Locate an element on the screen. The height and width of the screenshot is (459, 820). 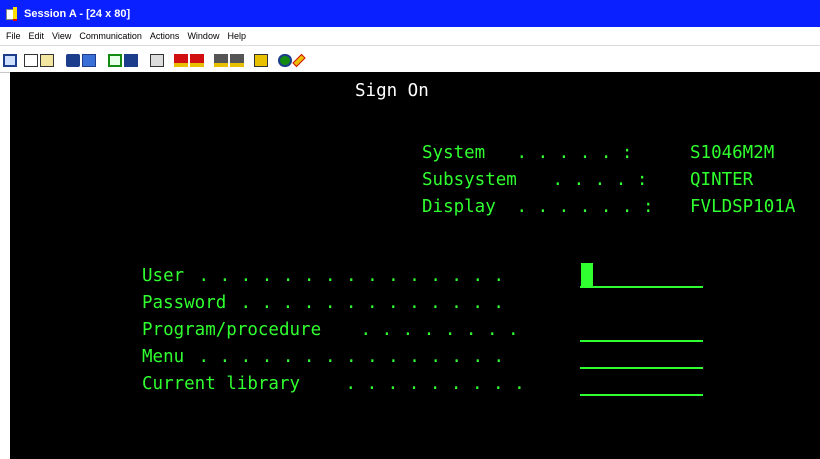
info-subsystem-value: QINTER is located at coordinates (722, 180).